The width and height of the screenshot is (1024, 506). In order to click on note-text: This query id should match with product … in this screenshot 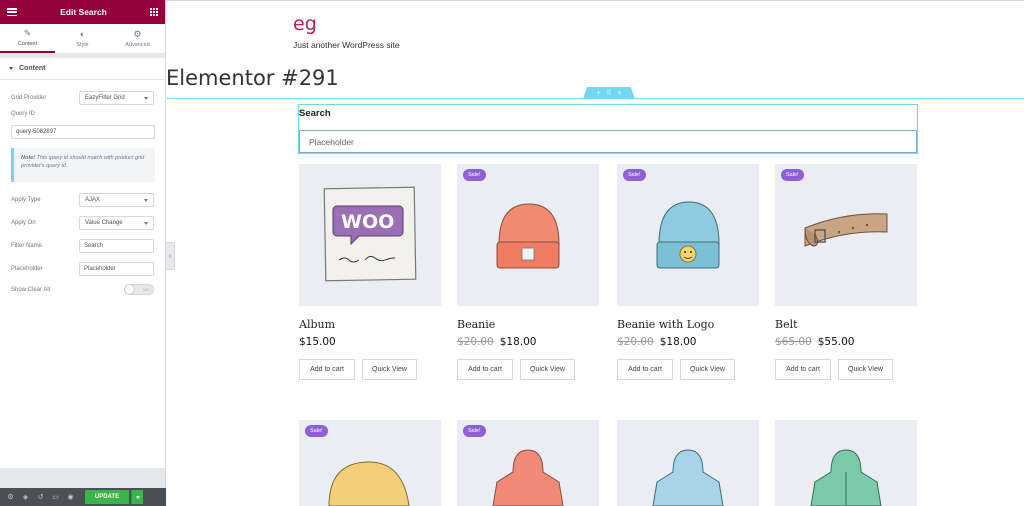, I will do `click(83, 162)`.